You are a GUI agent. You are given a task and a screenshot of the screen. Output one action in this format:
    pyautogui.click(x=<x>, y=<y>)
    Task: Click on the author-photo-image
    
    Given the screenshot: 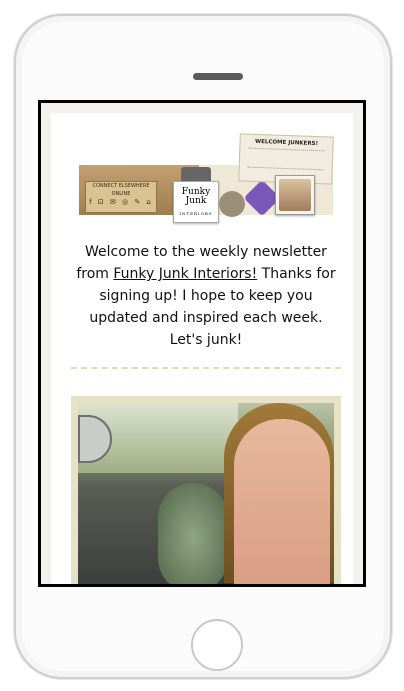 What is the action you would take?
    pyautogui.click(x=295, y=195)
    